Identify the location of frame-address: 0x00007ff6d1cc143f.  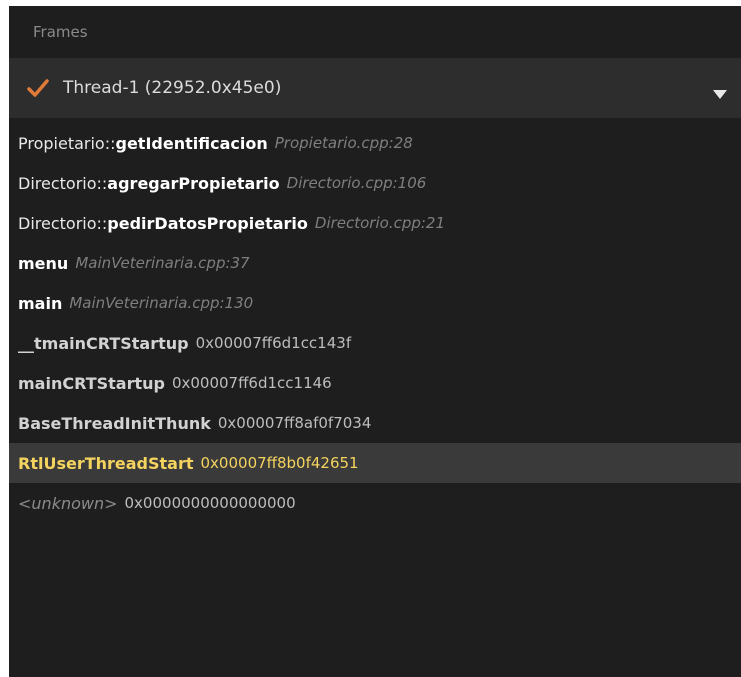
(273, 343).